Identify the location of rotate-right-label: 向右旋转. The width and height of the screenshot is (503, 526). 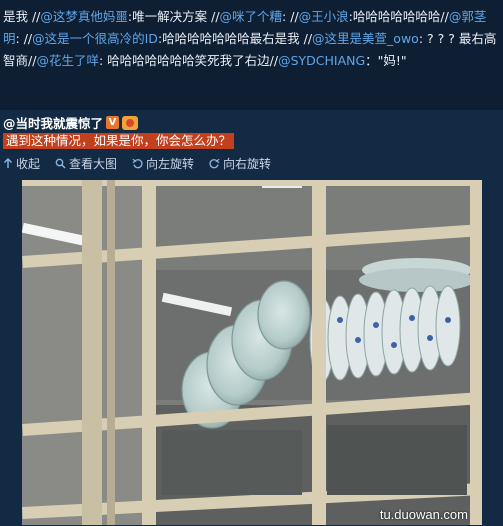
(247, 164).